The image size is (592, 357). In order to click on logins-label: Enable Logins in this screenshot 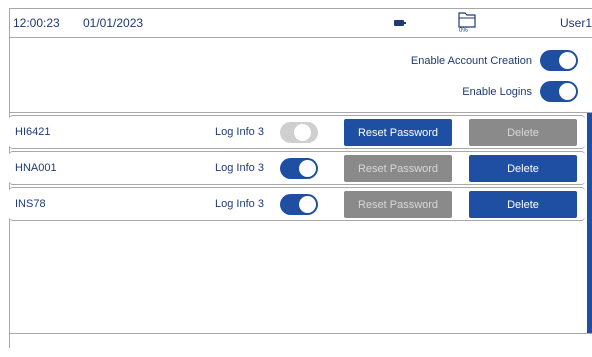, I will do `click(497, 91)`.